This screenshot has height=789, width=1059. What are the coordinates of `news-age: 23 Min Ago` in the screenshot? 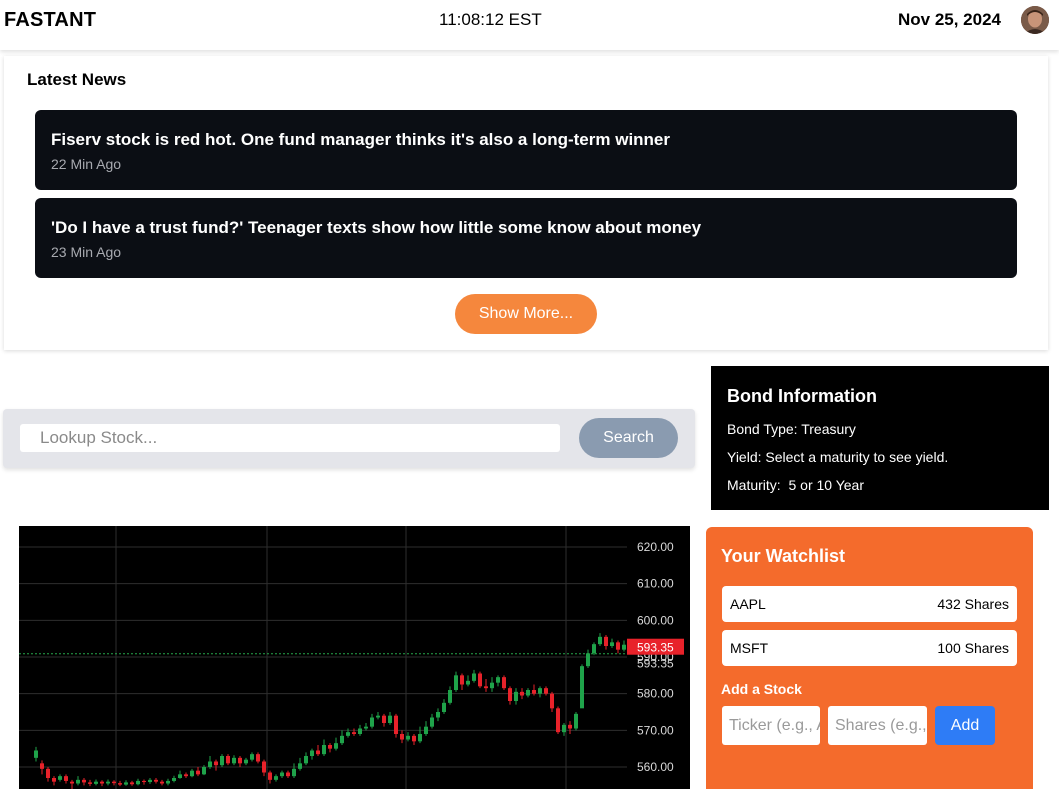 It's located at (86, 252).